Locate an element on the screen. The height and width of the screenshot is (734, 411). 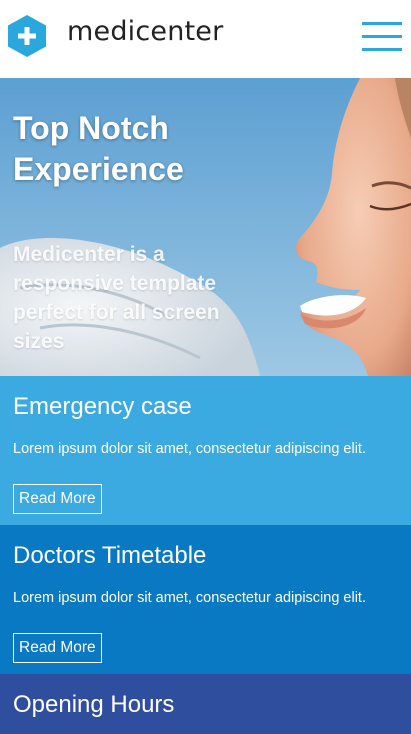
hamburger-menu-icon is located at coordinates (382, 23).